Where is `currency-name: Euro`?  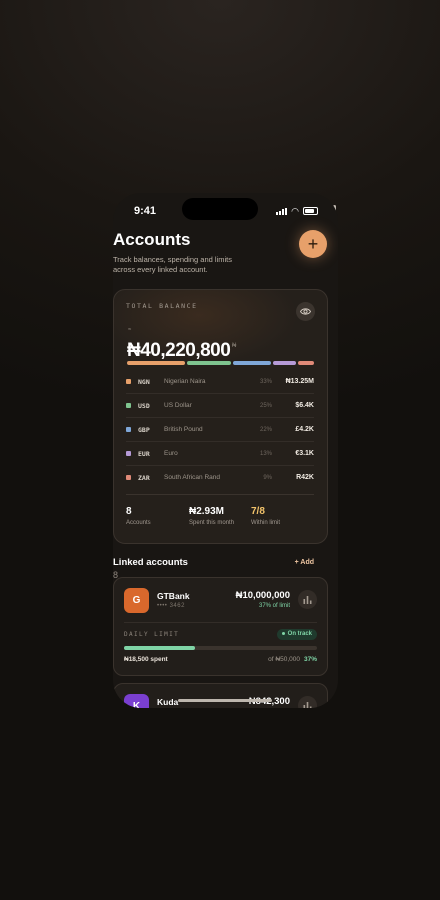
currency-name: Euro is located at coordinates (171, 453).